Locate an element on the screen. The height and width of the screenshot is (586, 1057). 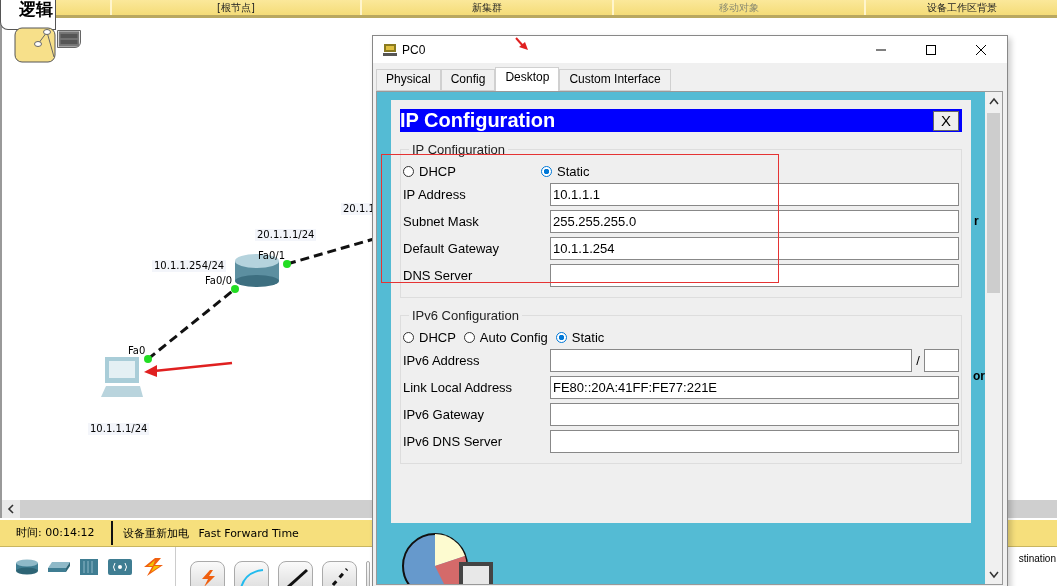
input-field: 10.1.1.254 is located at coordinates (754, 248).